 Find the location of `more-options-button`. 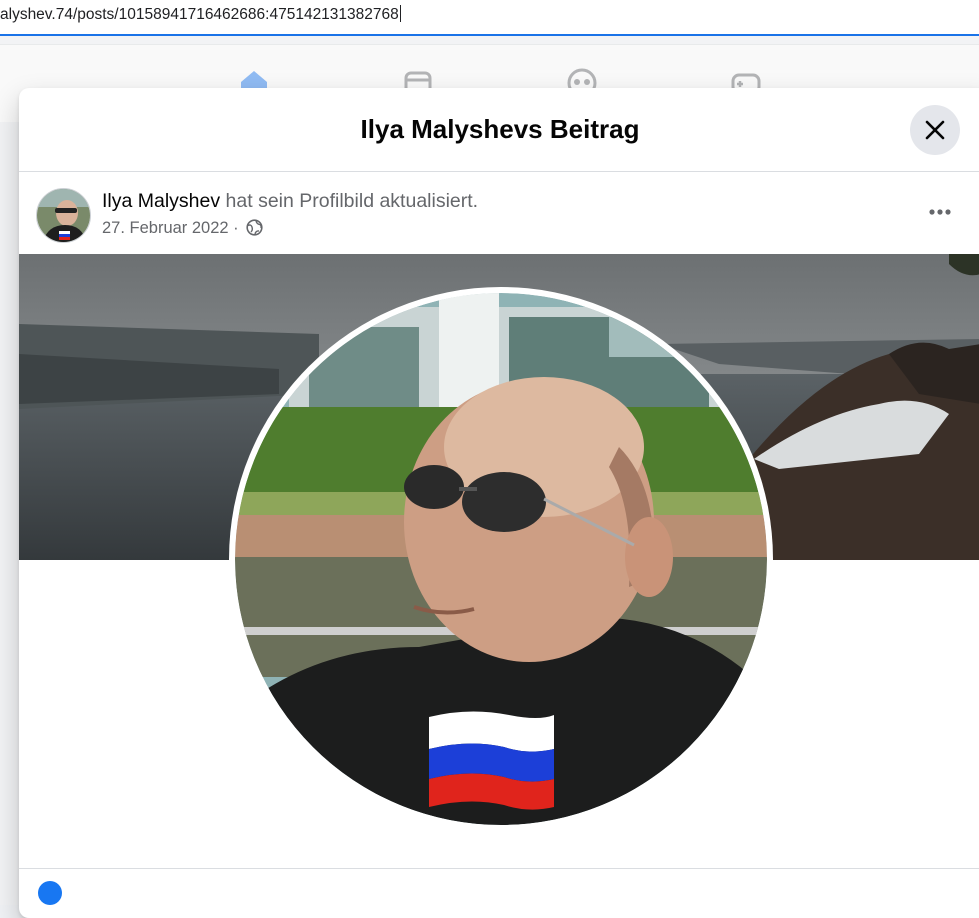

more-options-button is located at coordinates (940, 211).